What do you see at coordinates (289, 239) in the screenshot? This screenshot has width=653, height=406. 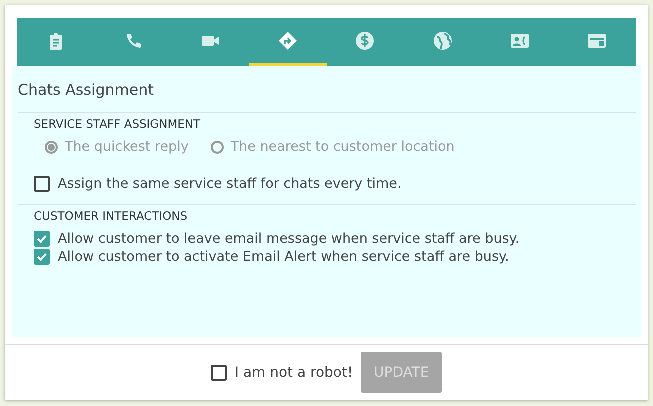 I see `checkbox-label: Allow customer to leave email message when service staff are busy.` at bounding box center [289, 239].